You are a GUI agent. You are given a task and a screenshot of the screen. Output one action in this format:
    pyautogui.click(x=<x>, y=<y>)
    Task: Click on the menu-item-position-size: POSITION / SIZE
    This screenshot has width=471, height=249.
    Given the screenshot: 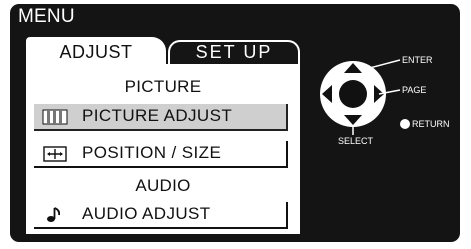 What is the action you would take?
    pyautogui.click(x=161, y=154)
    